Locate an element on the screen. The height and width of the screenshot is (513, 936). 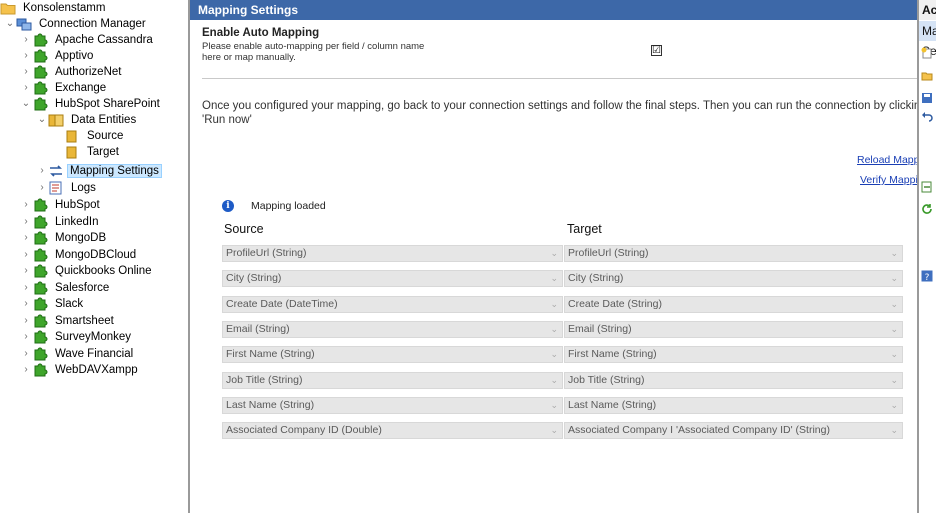
tree-item-hubspot-sharepoint: ⌄ HubSpot SharePoint is located at coordinates (92, 104).